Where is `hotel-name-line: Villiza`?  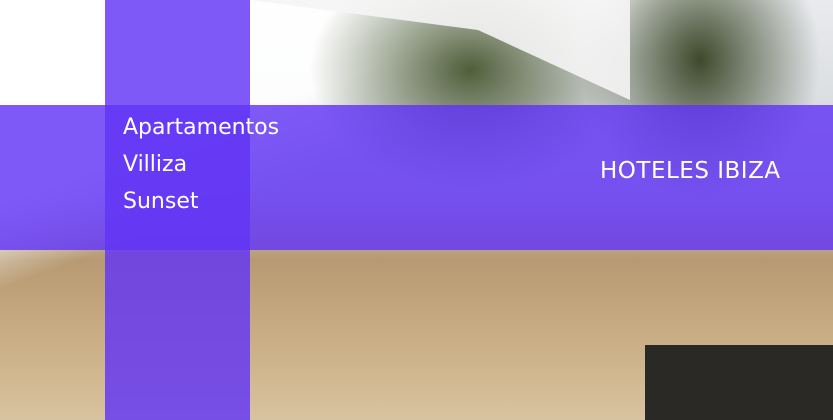
hotel-name-line: Villiza is located at coordinates (155, 164).